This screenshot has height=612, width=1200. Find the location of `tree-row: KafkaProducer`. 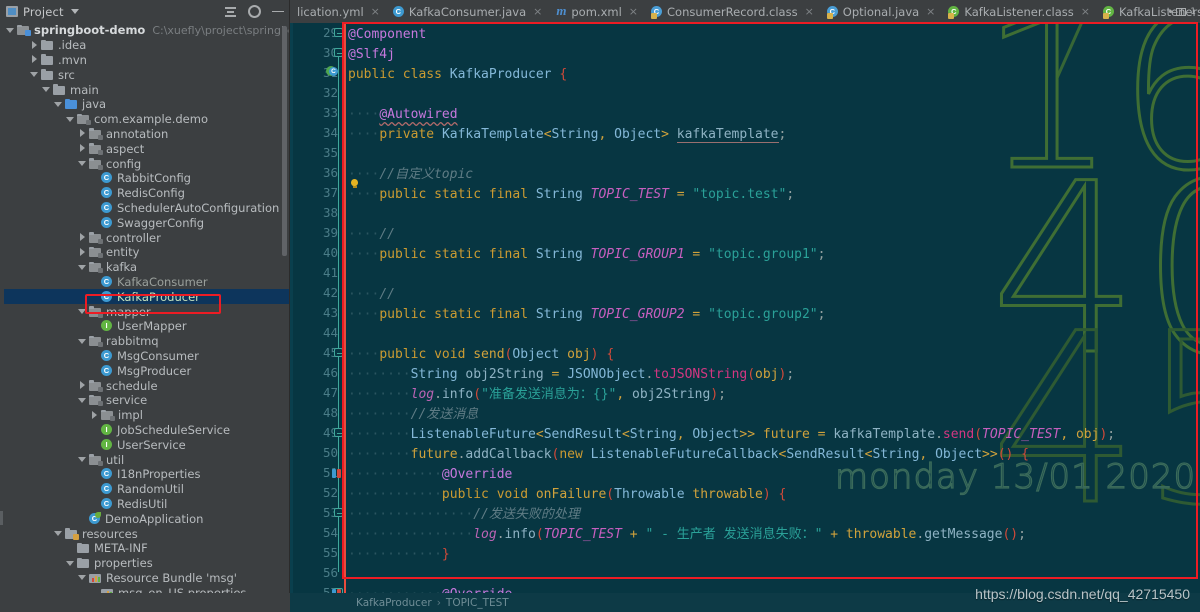

tree-row: KafkaProducer is located at coordinates (144, 297).